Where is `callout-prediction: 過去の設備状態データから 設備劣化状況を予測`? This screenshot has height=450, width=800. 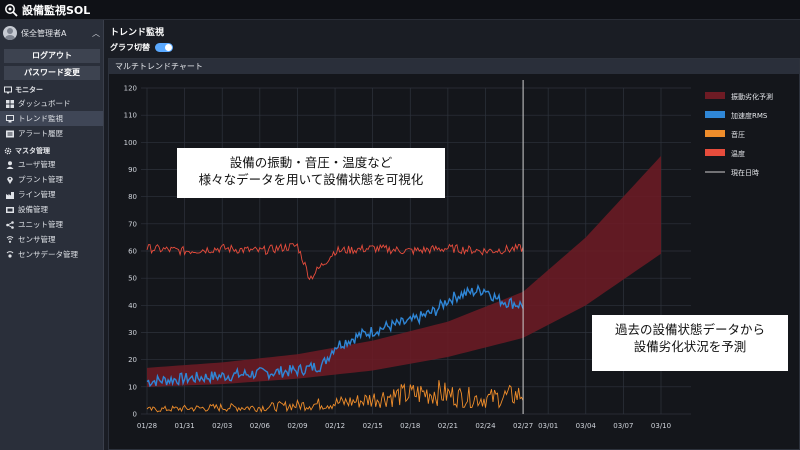 callout-prediction: 過去の設備状態データから 設備劣化状況を予測 is located at coordinates (690, 343).